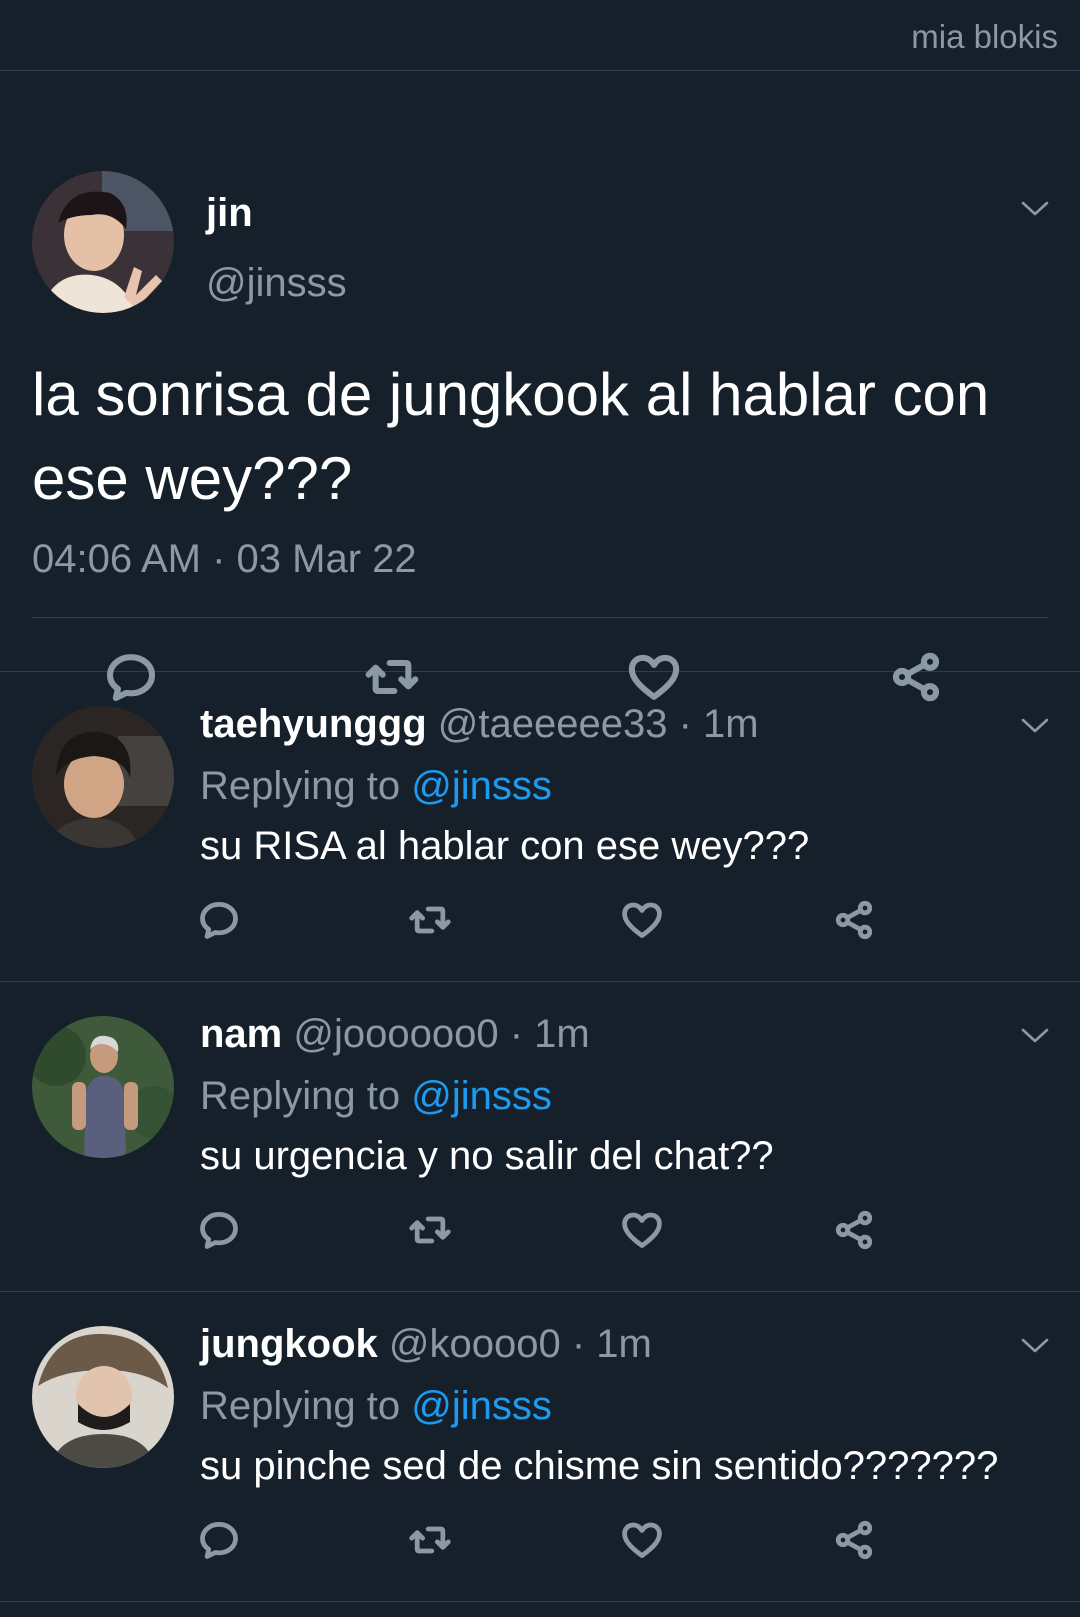 The height and width of the screenshot is (1617, 1080). I want to click on reply-header: jungkook @koooo0 · 1m, so click(426, 1344).